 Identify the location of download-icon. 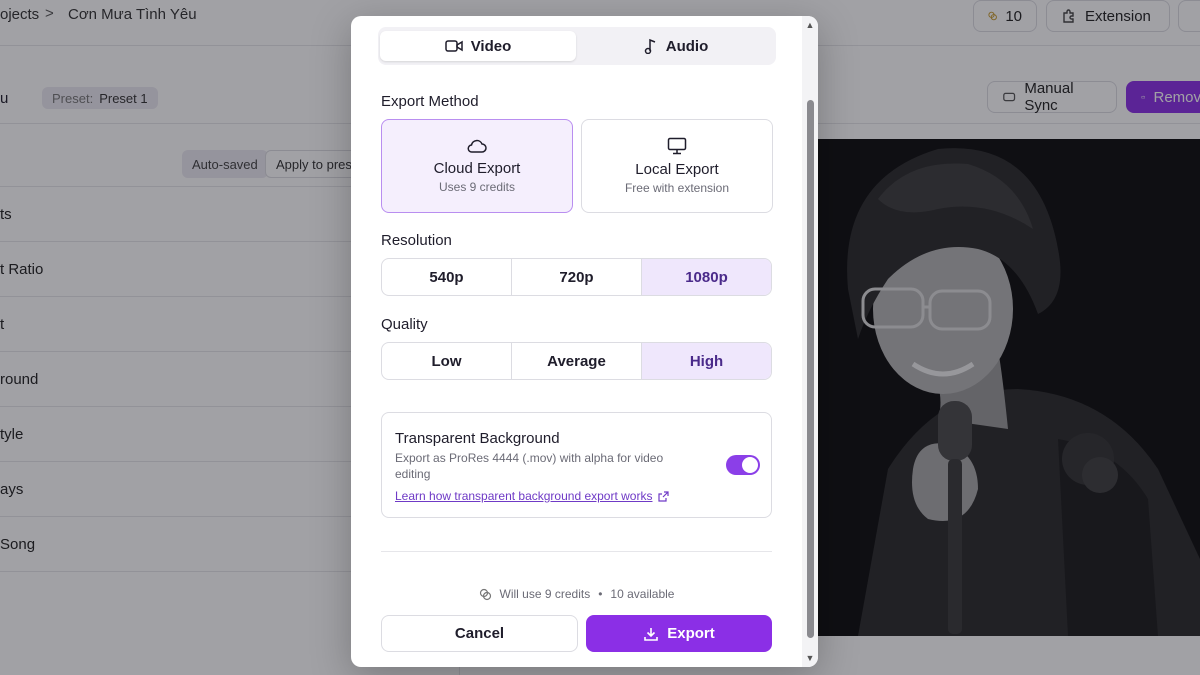
(651, 634).